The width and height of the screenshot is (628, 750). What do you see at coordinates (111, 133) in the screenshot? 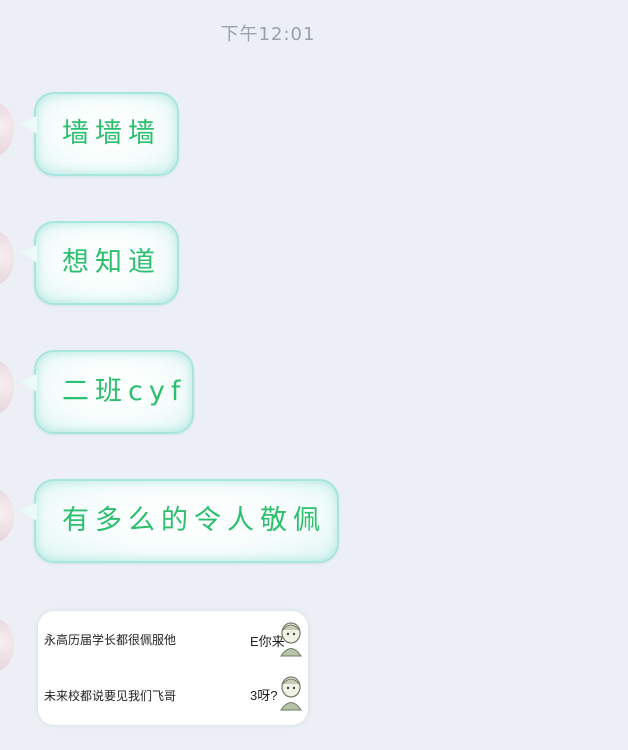
I see `message-text: 墙墙墙` at bounding box center [111, 133].